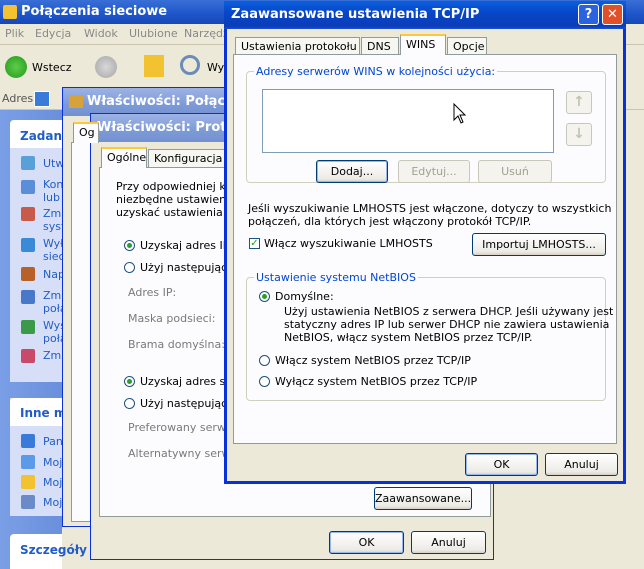 This screenshot has width=644, height=569. I want to click on task-item: Wył siec, so click(54, 250).